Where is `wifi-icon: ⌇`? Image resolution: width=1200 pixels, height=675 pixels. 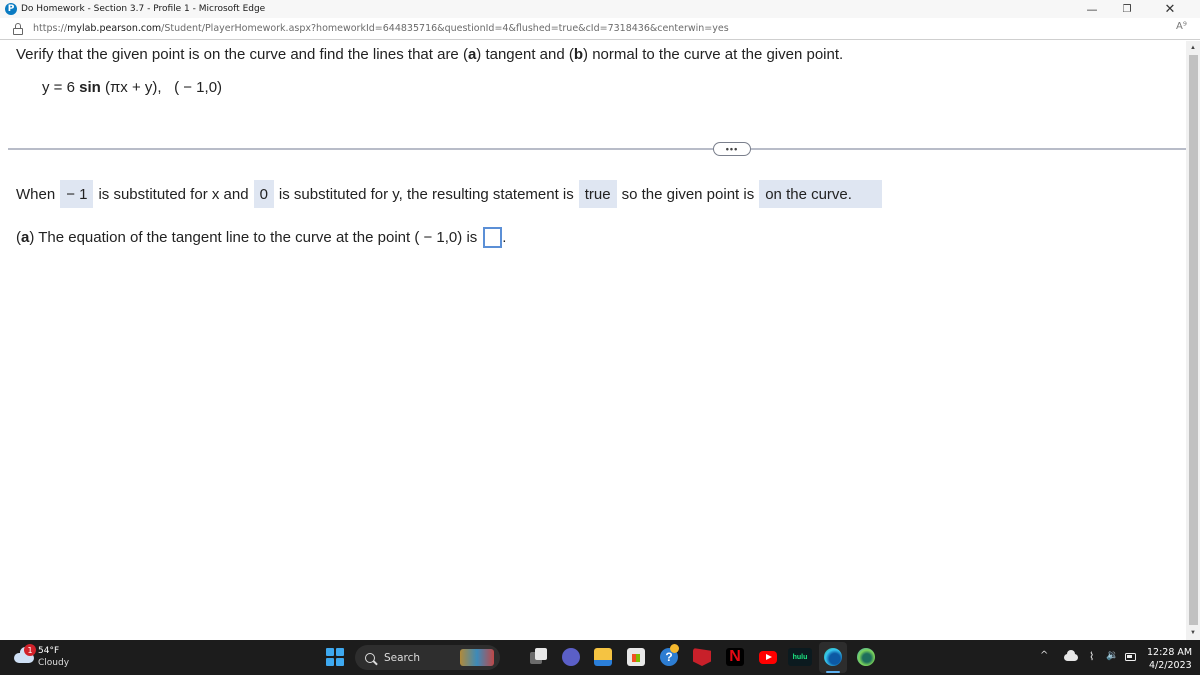
wifi-icon: ⌇ is located at coordinates (1091, 656).